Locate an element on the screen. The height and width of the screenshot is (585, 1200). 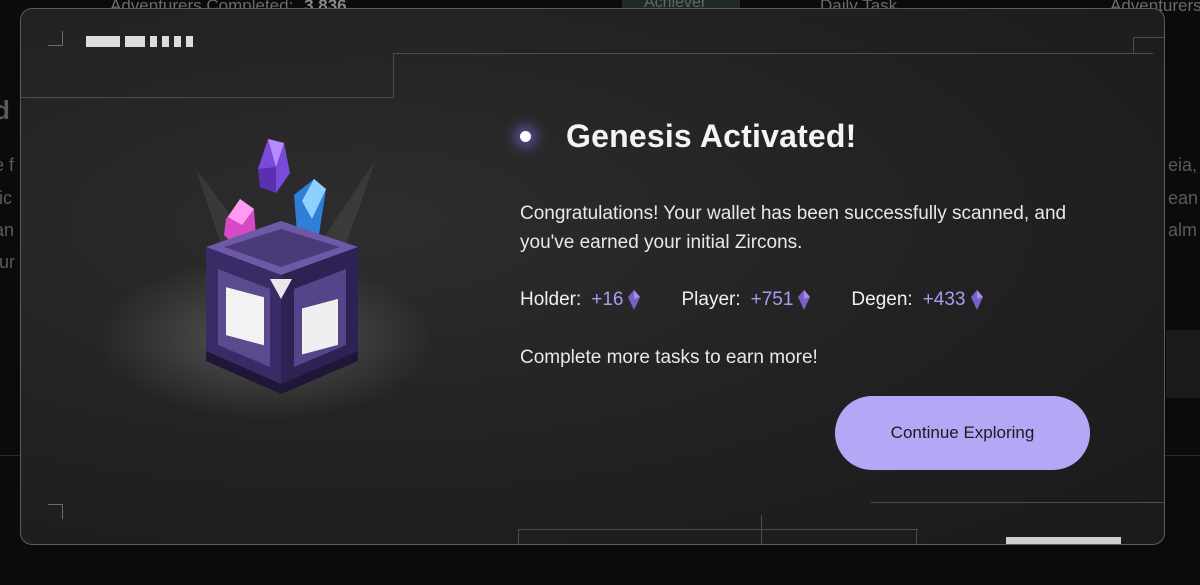
reward-value: +751 is located at coordinates (772, 299).